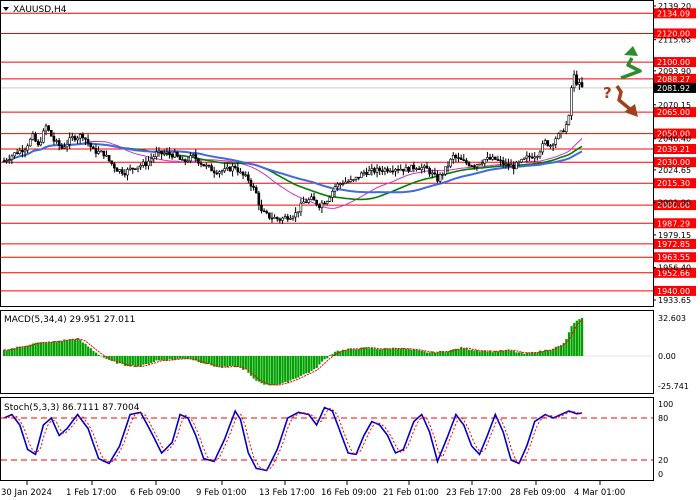 This screenshot has width=700, height=500. What do you see at coordinates (674, 300) in the screenshot?
I see `price-tick-label: 1933.65` at bounding box center [674, 300].